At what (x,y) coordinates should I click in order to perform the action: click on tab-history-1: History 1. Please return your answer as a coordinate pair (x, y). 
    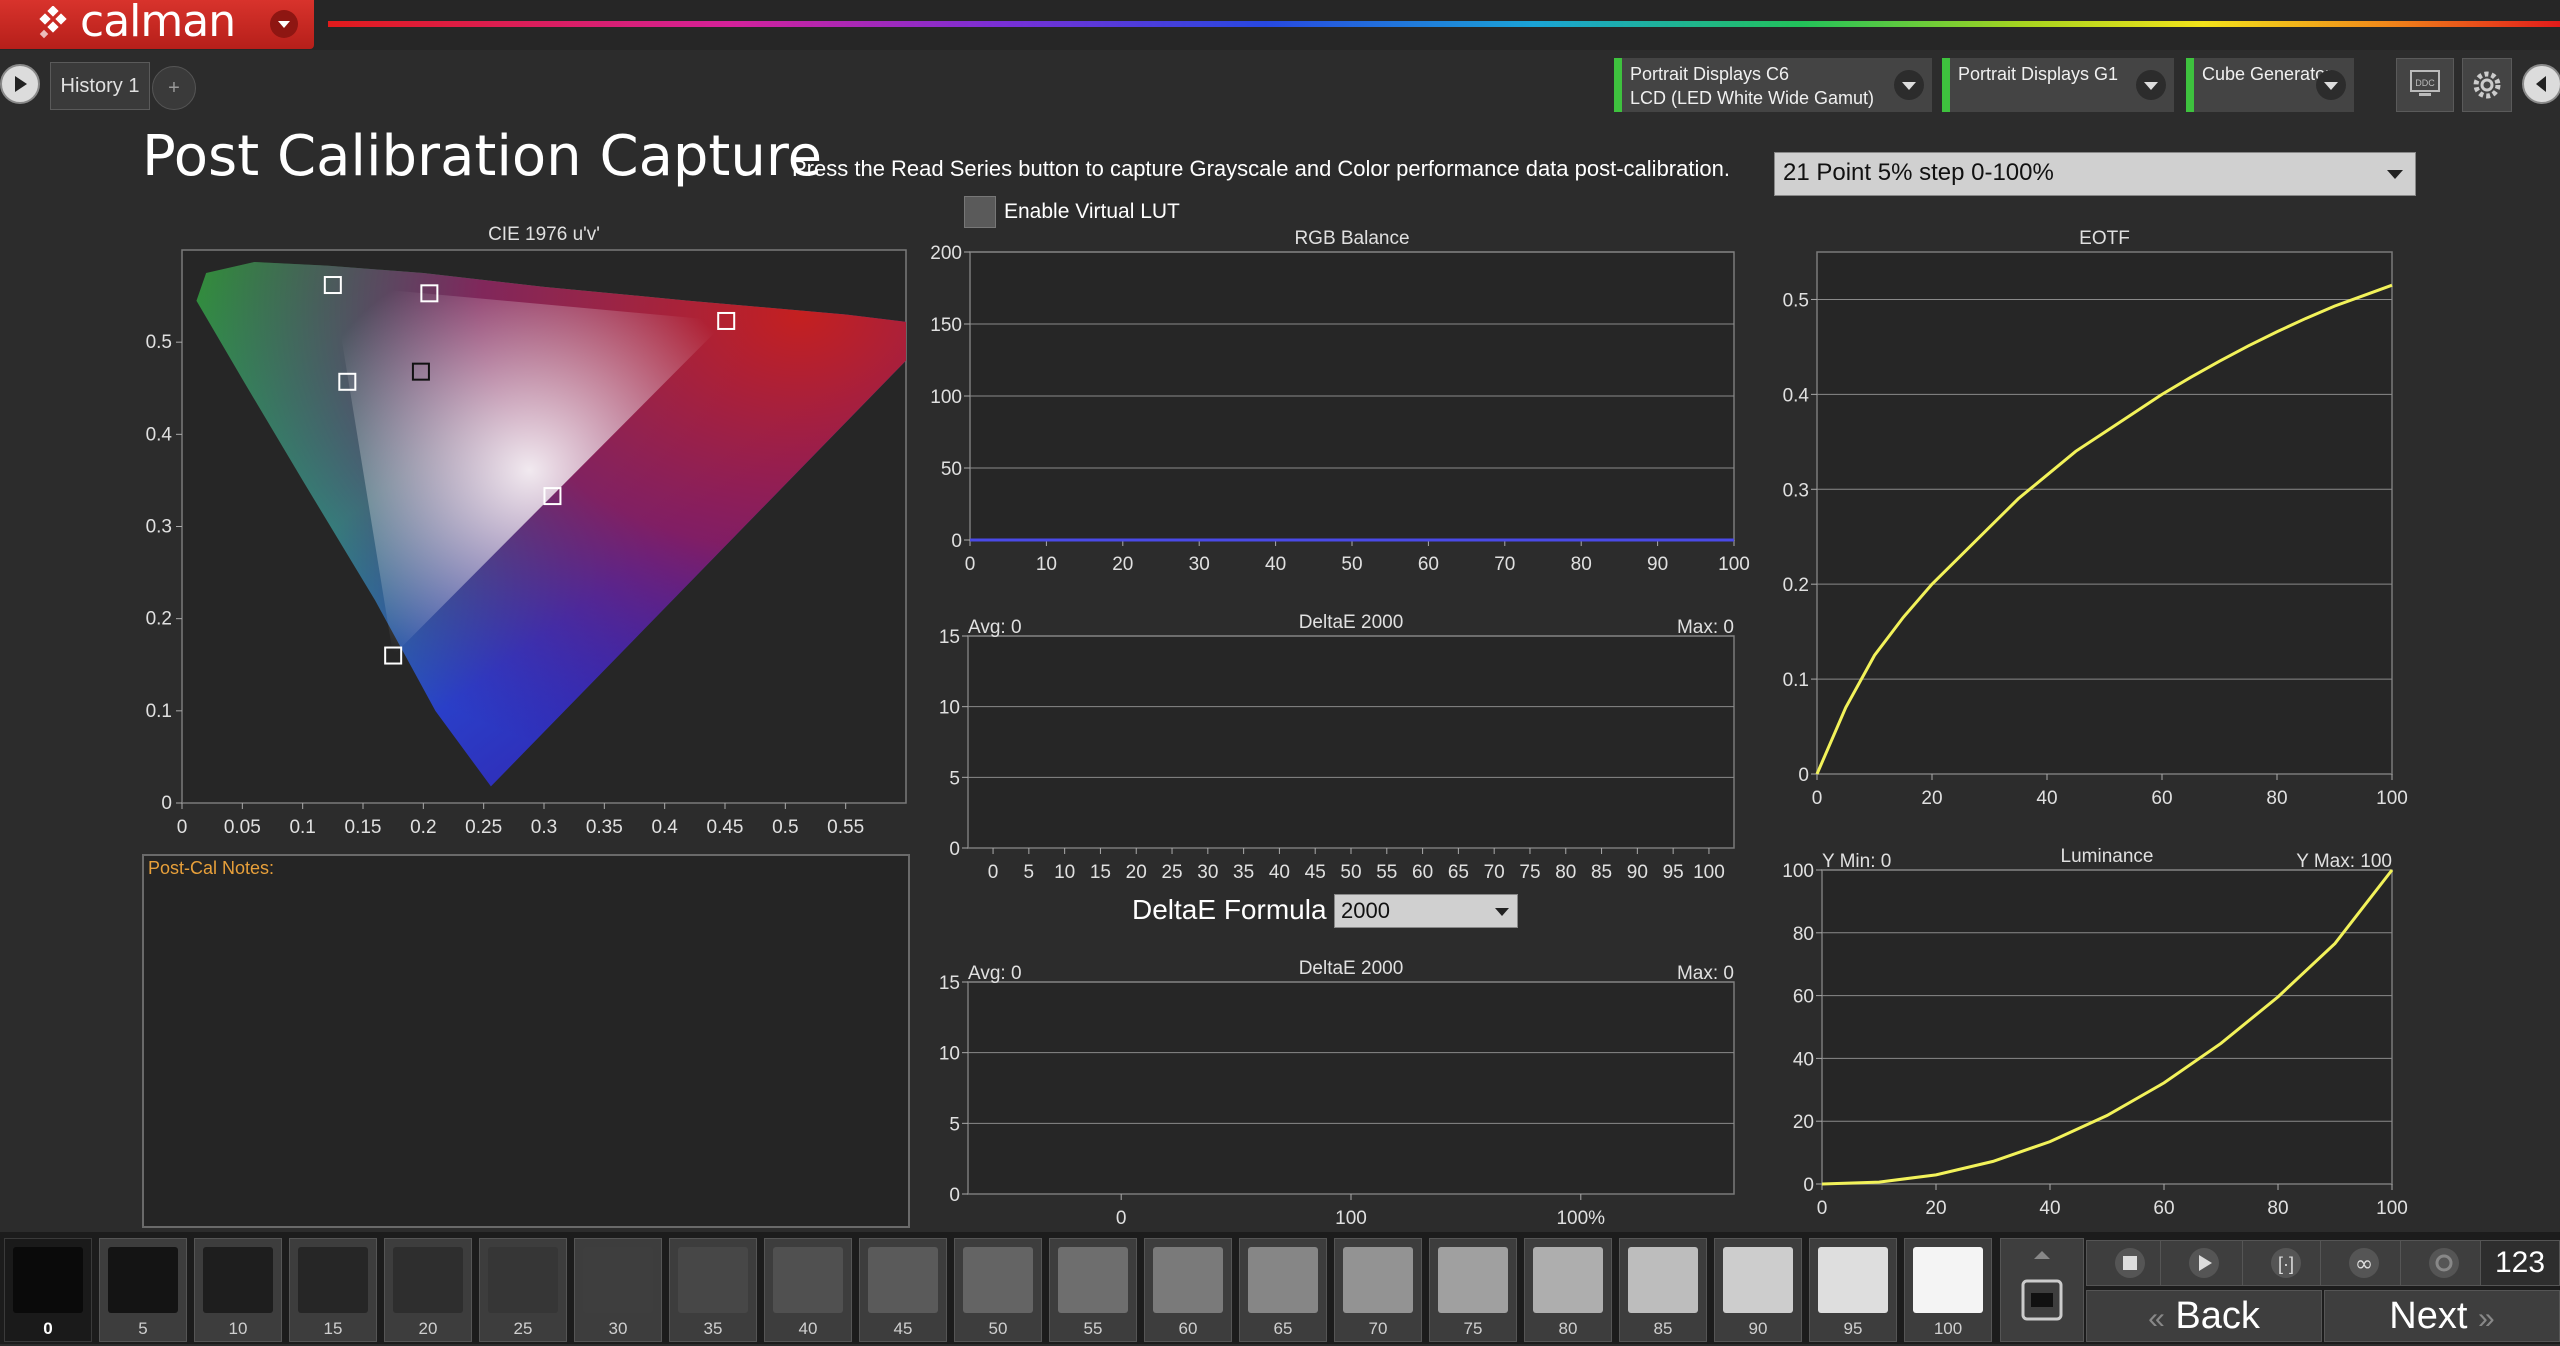
    Looking at the image, I should click on (100, 86).